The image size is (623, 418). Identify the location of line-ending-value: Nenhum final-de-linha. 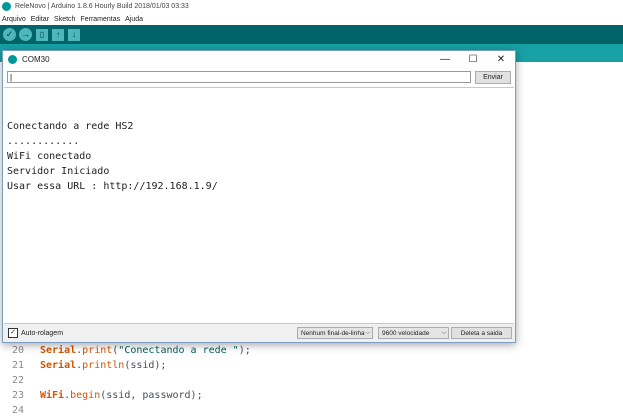
(333, 333).